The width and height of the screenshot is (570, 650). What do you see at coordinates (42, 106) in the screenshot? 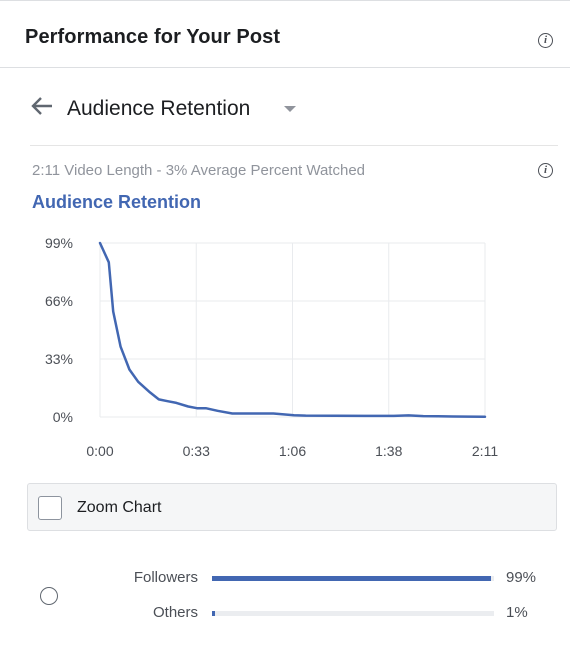
I see `arrow-left-icon` at bounding box center [42, 106].